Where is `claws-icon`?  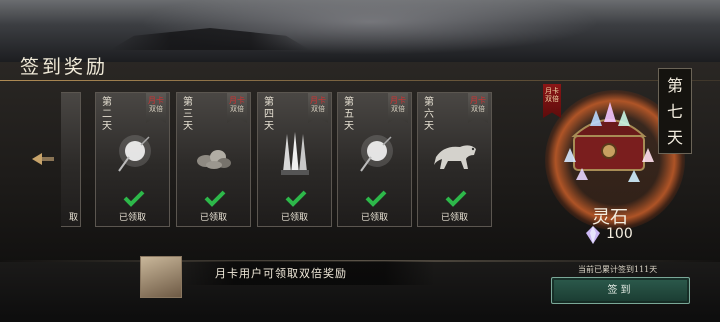 claws-icon is located at coordinates (295, 154).